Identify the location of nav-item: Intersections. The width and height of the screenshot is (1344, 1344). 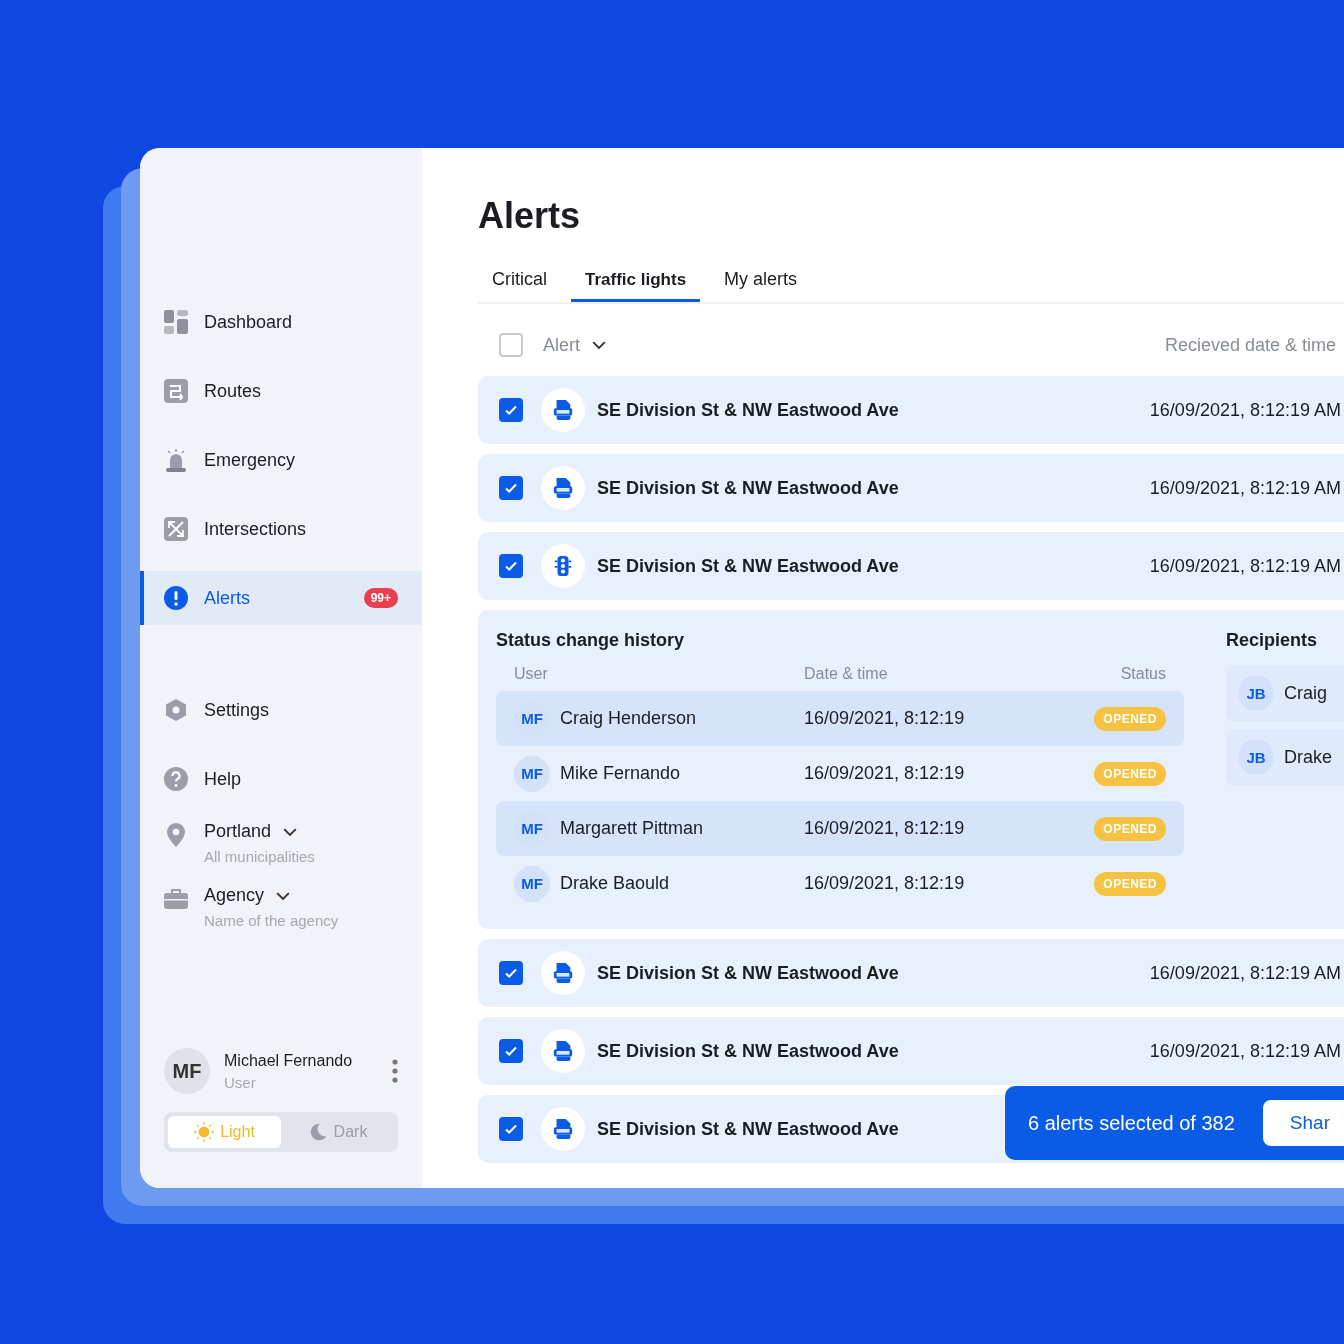
(281, 529).